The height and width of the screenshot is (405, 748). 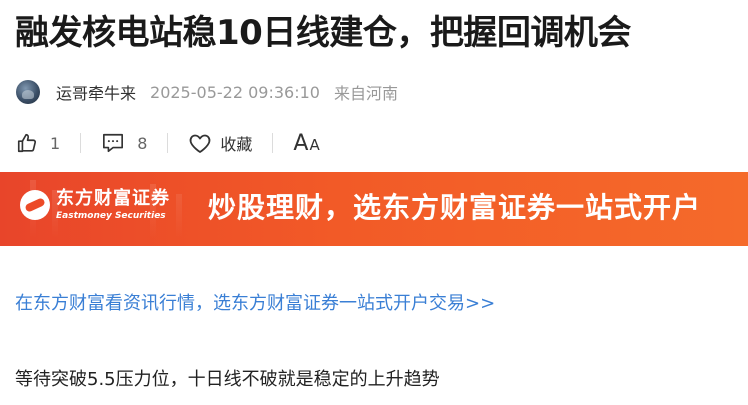 What do you see at coordinates (111, 216) in the screenshot?
I see `logo-name-en: Eastmoney Securities` at bounding box center [111, 216].